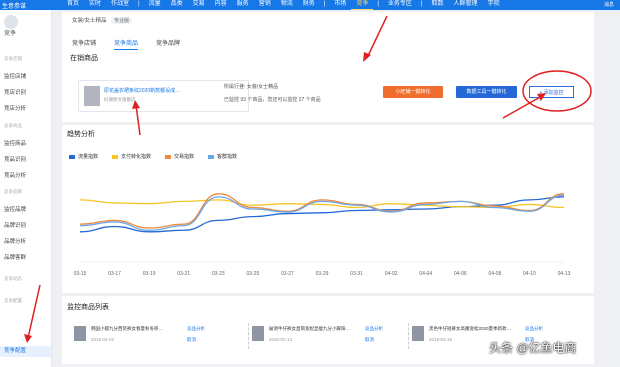 The height and width of the screenshot is (367, 620). What do you see at coordinates (15, 257) in the screenshot?
I see `sidebar-item: 品牌客群` at bounding box center [15, 257].